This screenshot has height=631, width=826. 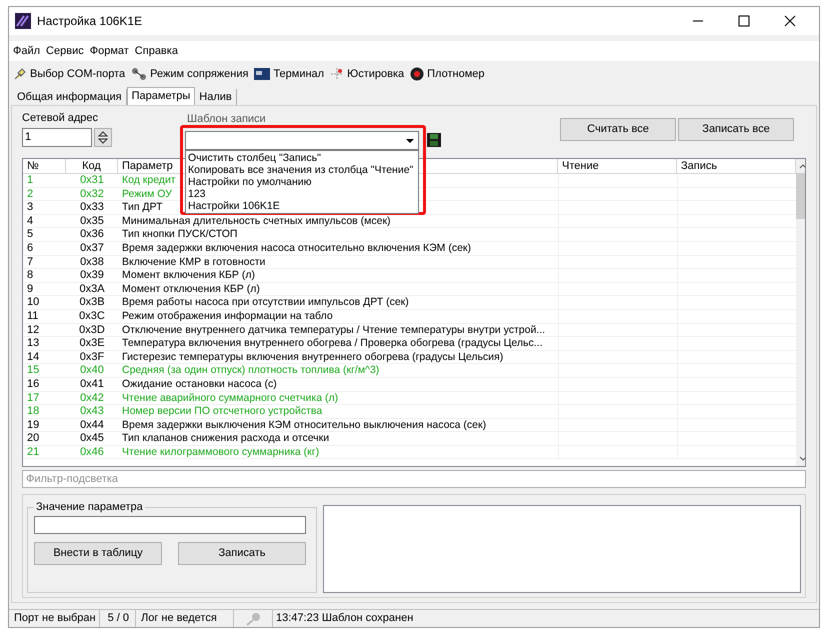 I want to click on status-text: Порт не выбран, so click(x=55, y=618).